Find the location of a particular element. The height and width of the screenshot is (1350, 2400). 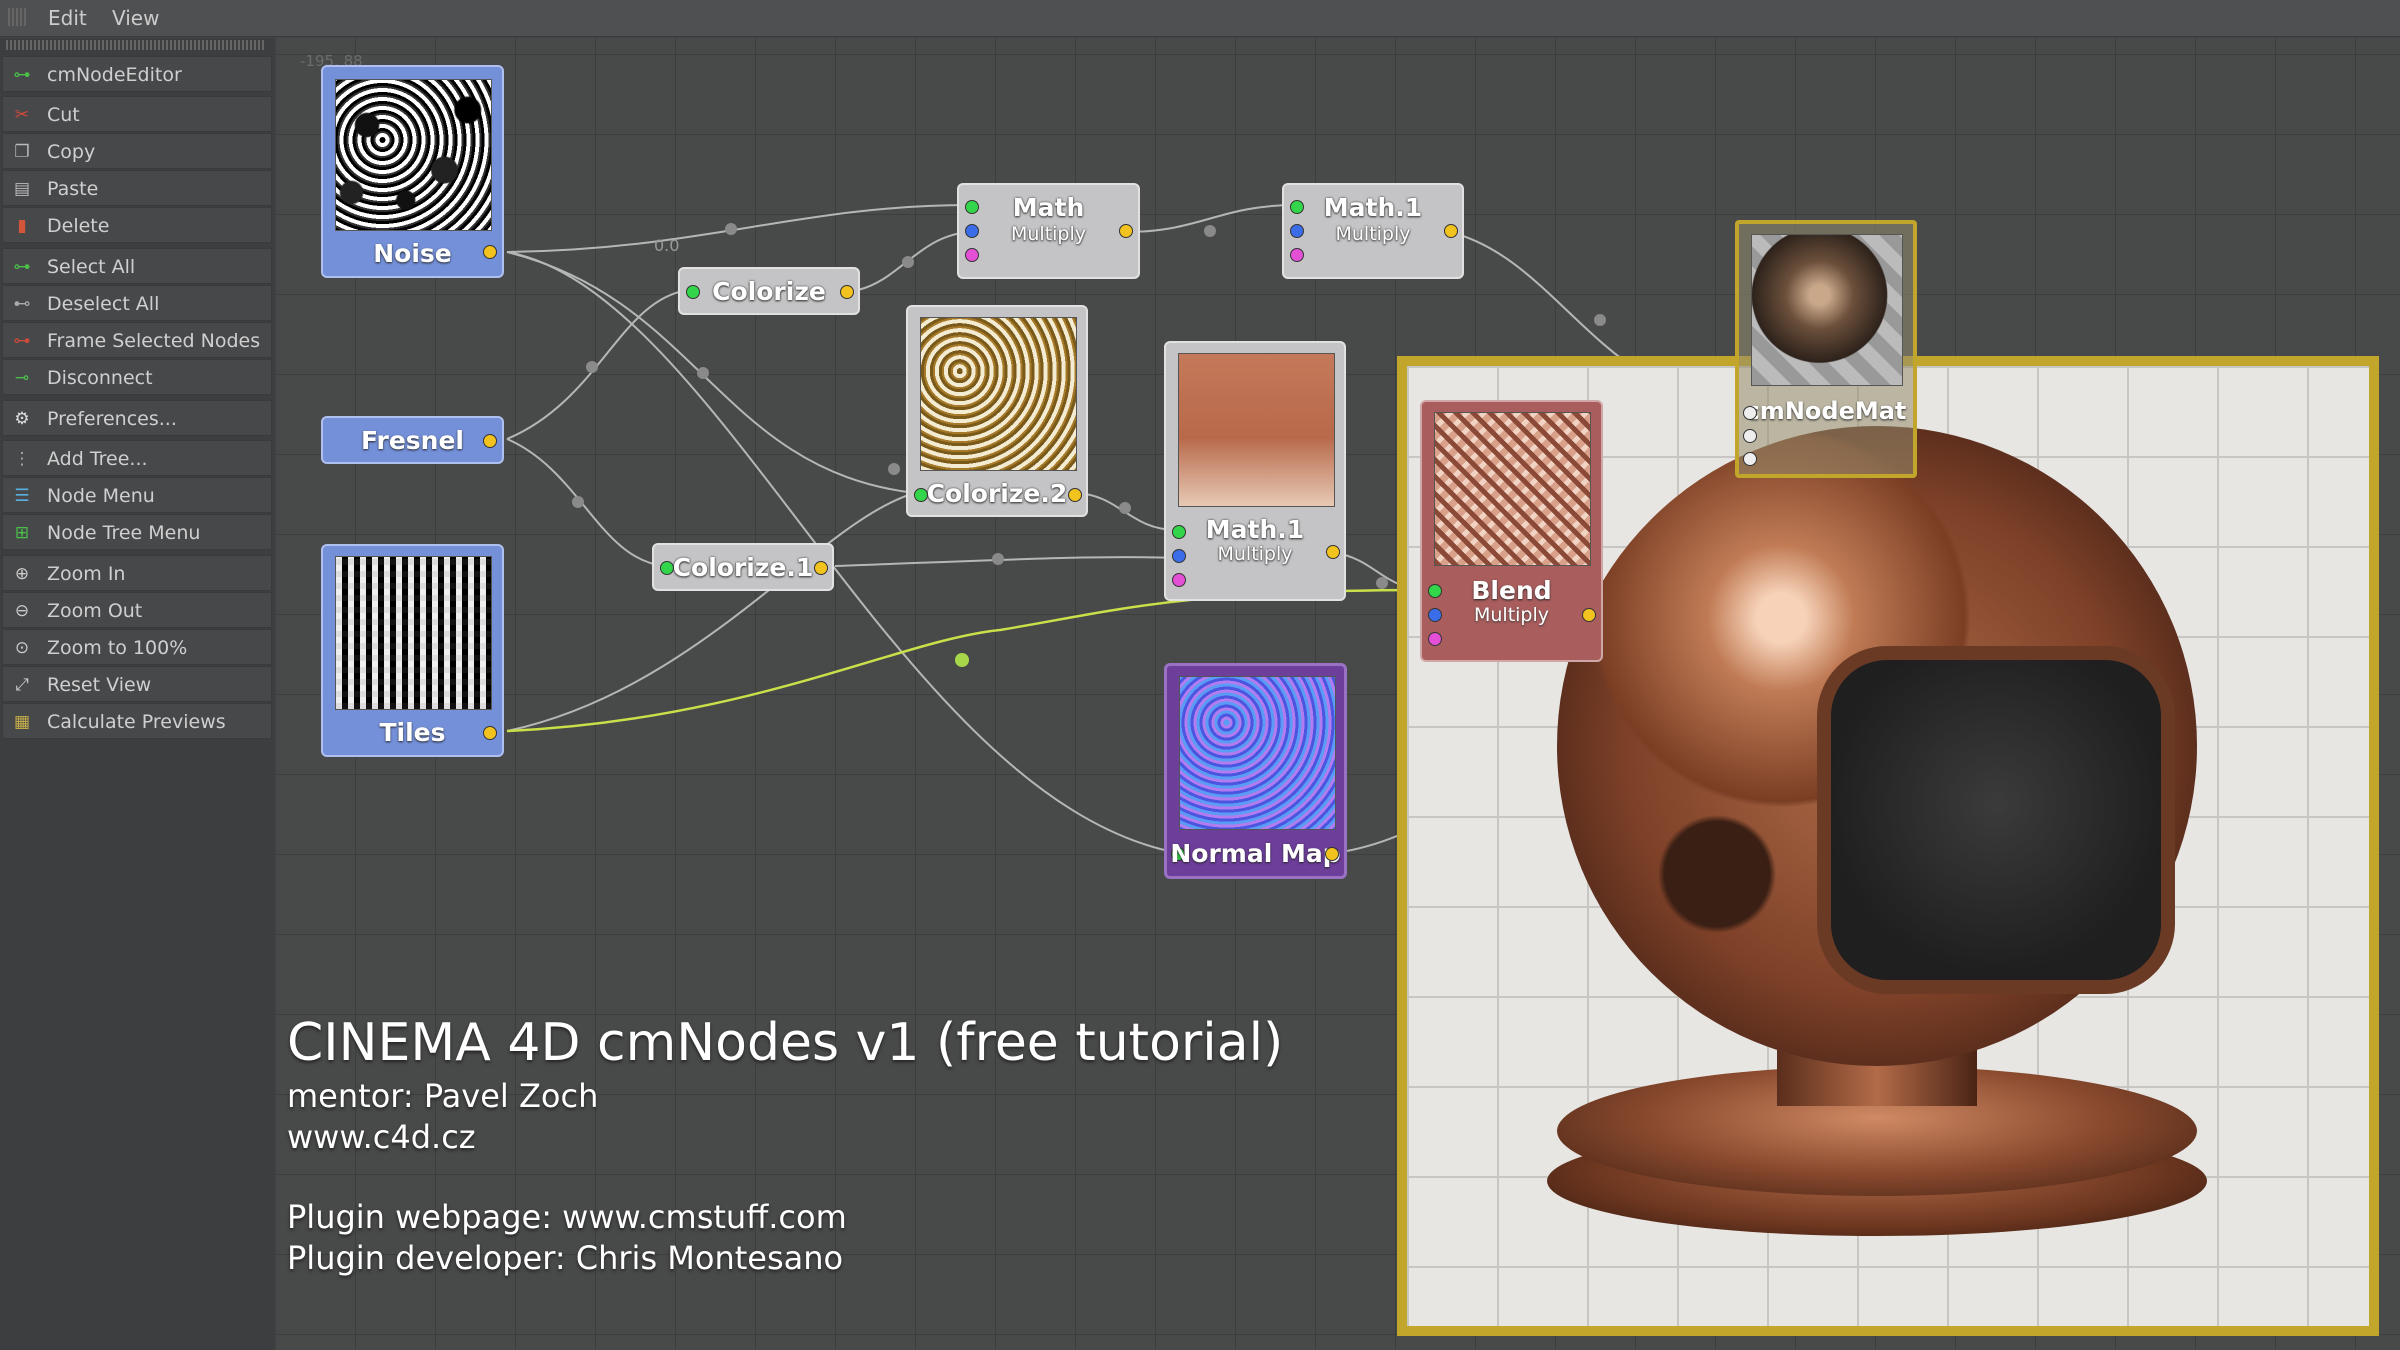

sidebar-item-label: Node Menu is located at coordinates (101, 496).